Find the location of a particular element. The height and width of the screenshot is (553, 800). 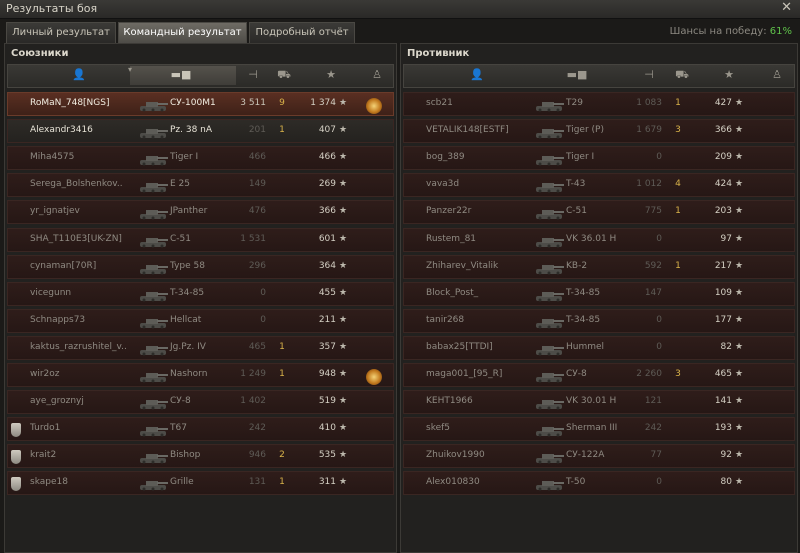

tank-name: KB-2 is located at coordinates (577, 265).